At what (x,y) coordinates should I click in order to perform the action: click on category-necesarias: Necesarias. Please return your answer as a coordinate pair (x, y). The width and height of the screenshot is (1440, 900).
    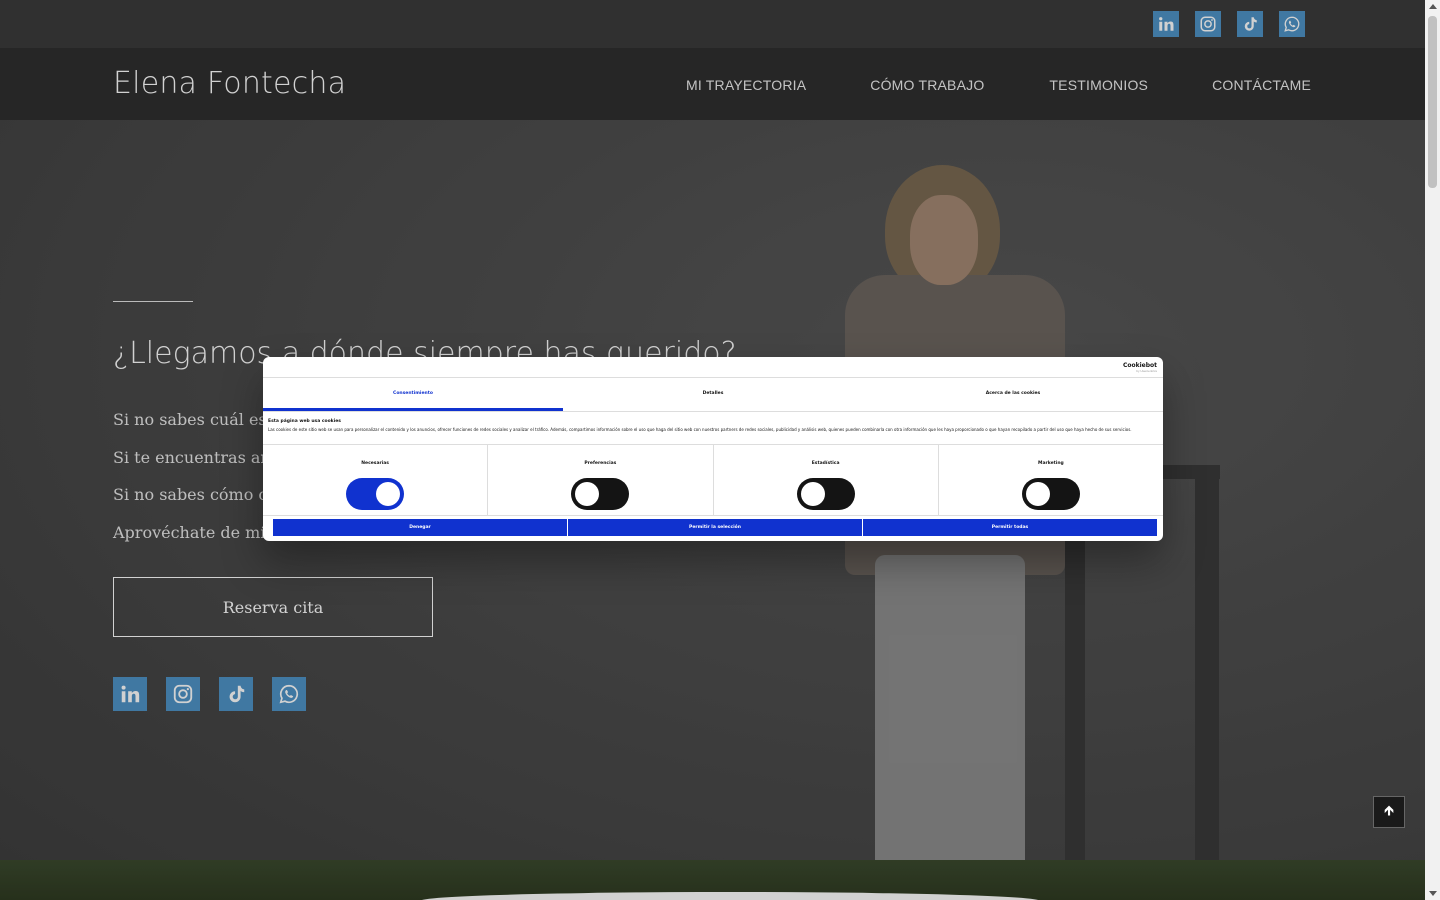
    Looking at the image, I should click on (376, 480).